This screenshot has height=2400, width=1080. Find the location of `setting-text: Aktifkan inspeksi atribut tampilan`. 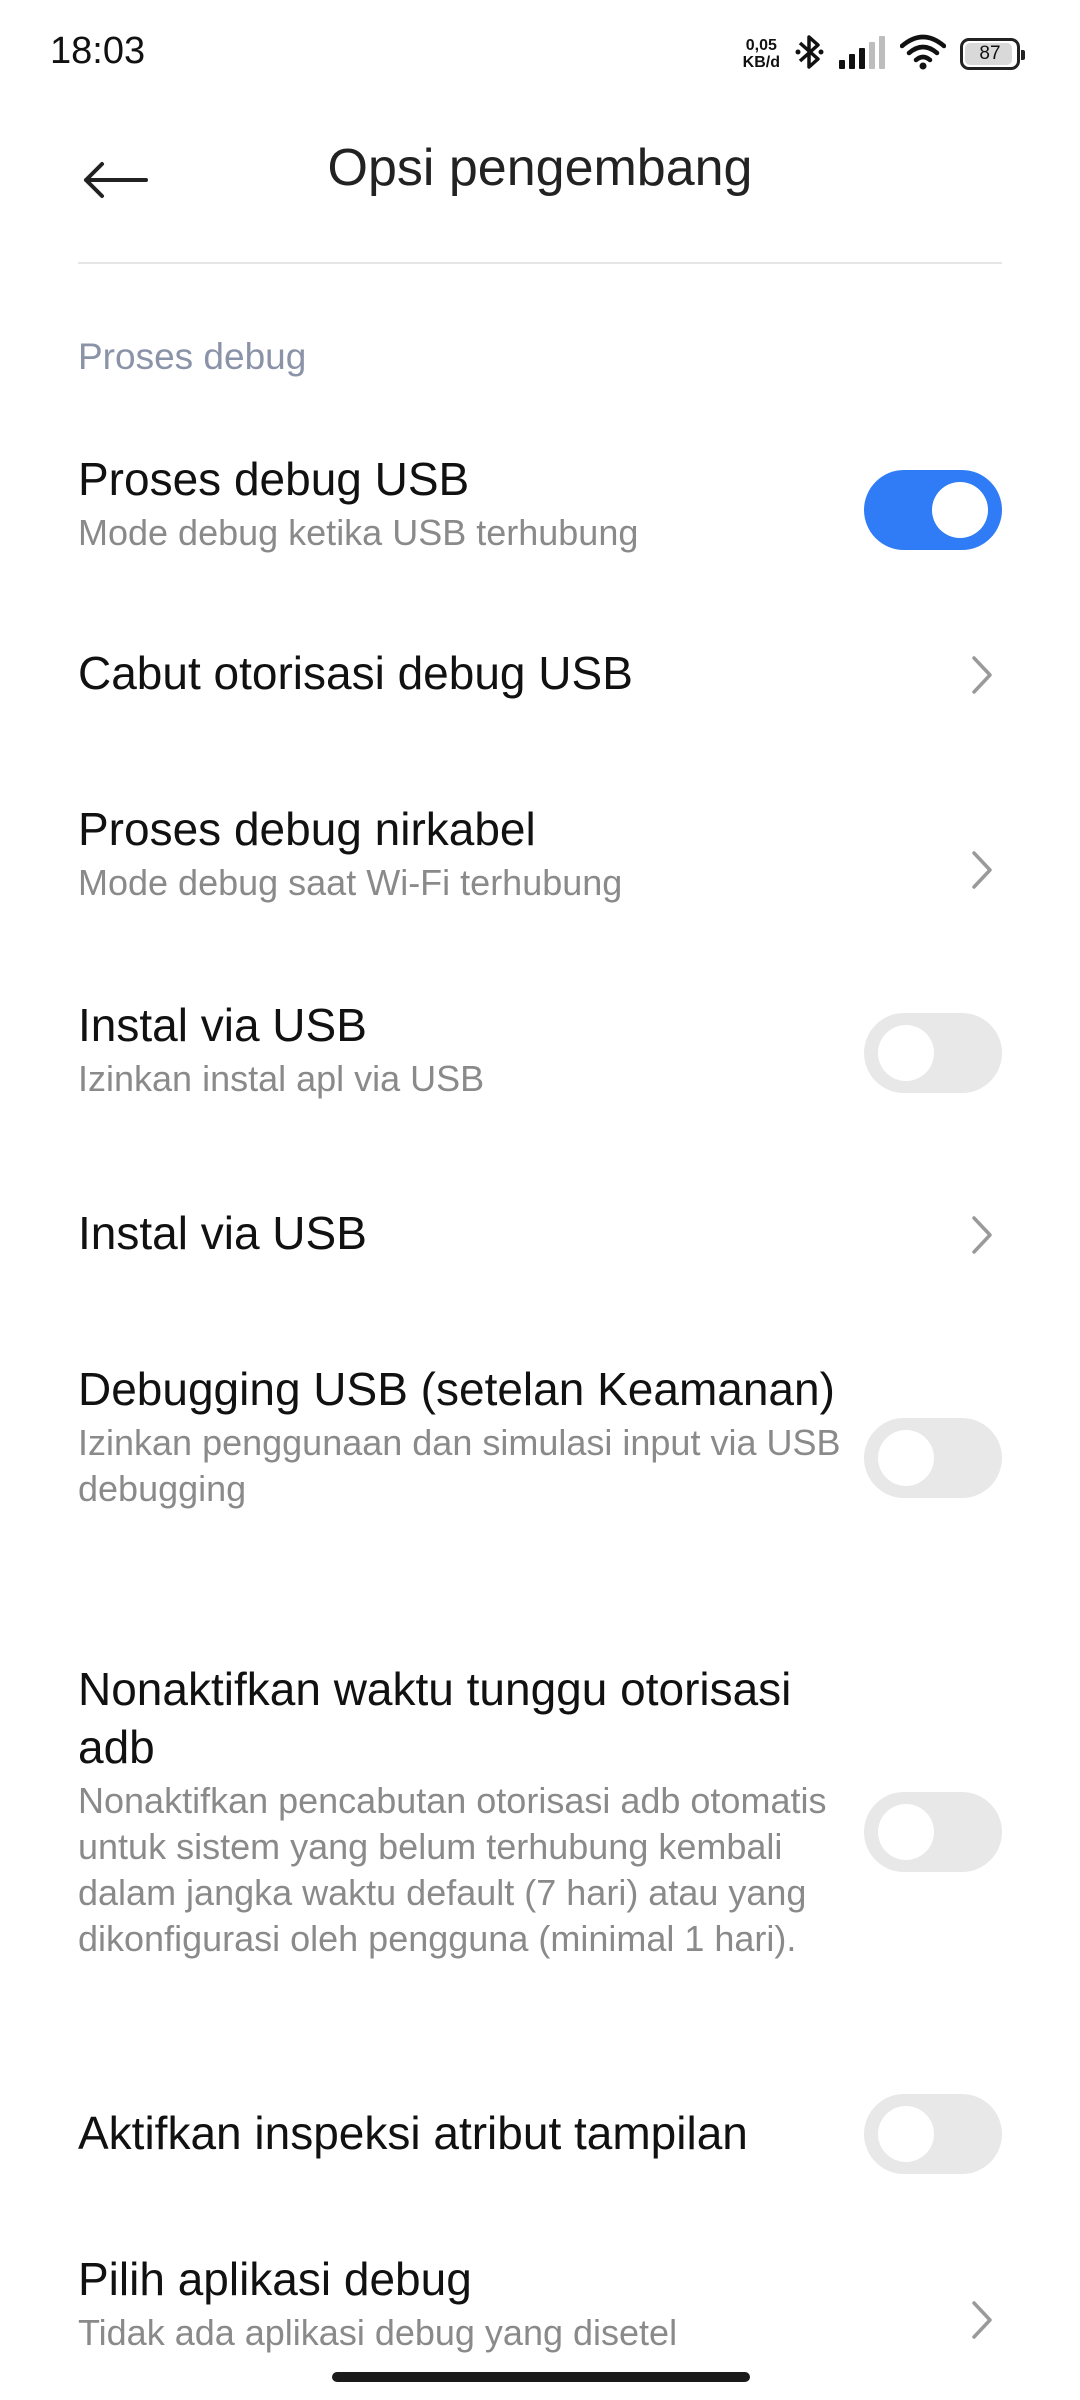

setting-text: Aktifkan inspeksi atribut tampilan is located at coordinates (463, 2133).